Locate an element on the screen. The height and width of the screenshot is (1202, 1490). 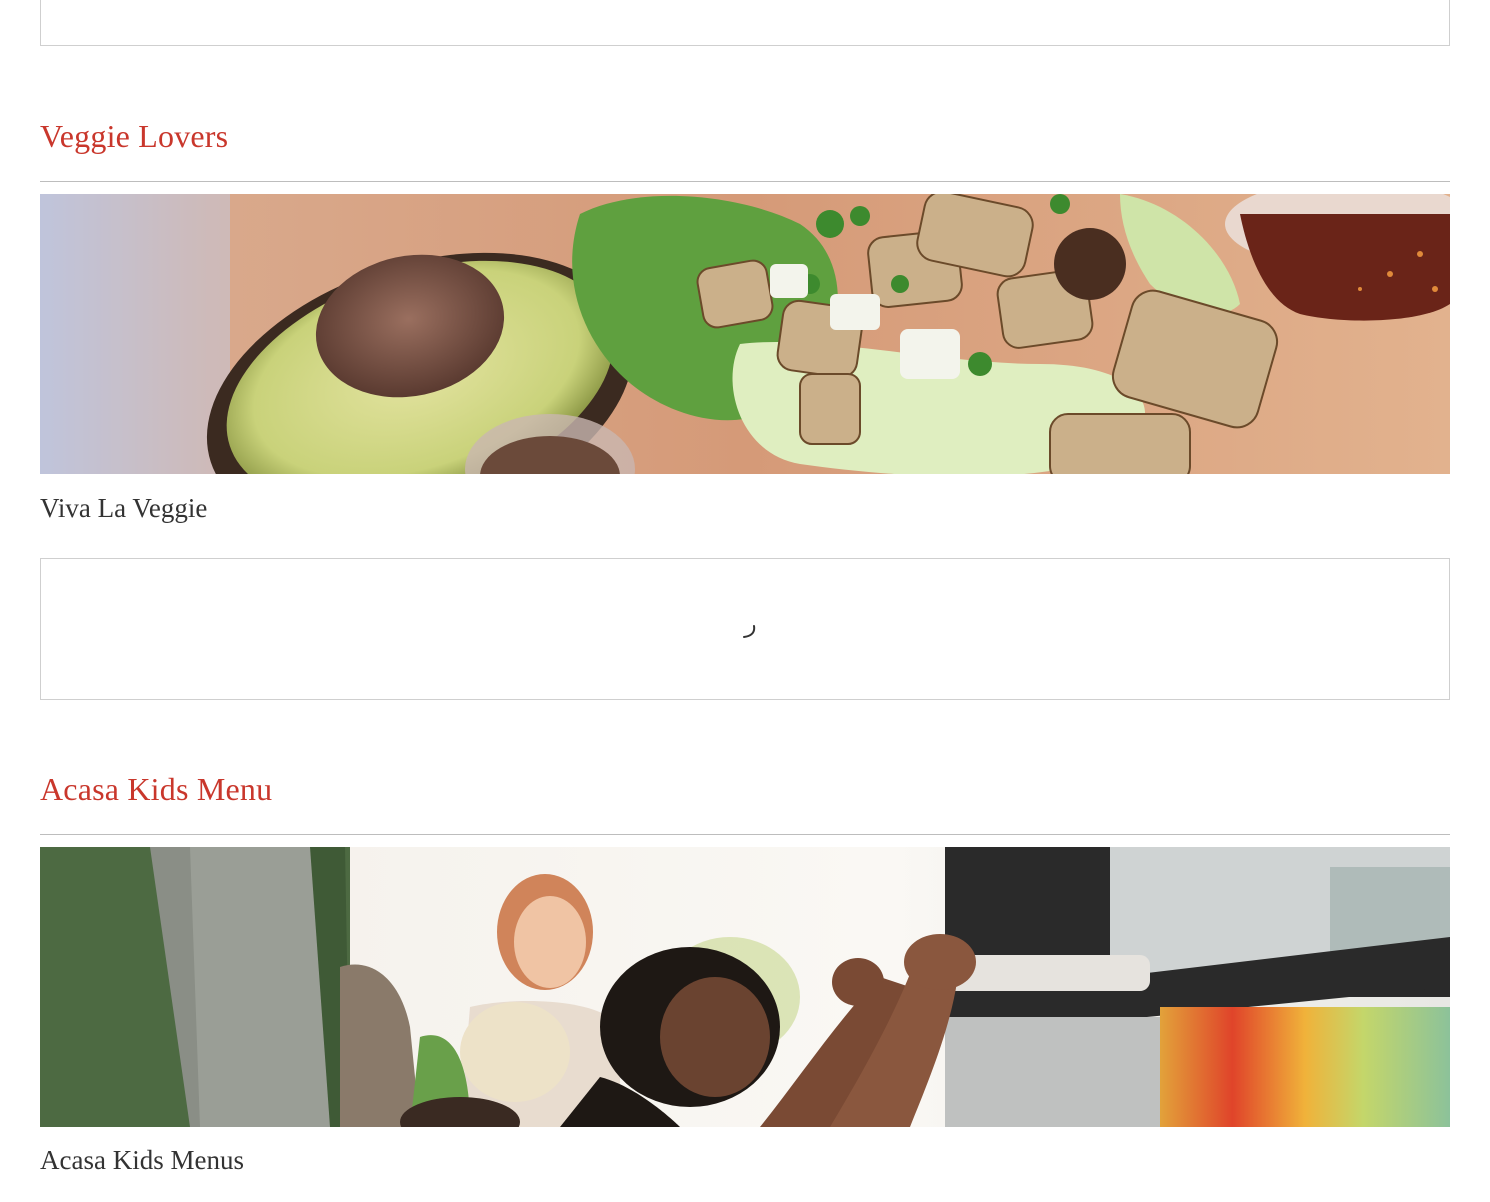
loading-spinner-icon is located at coordinates (749, 631).